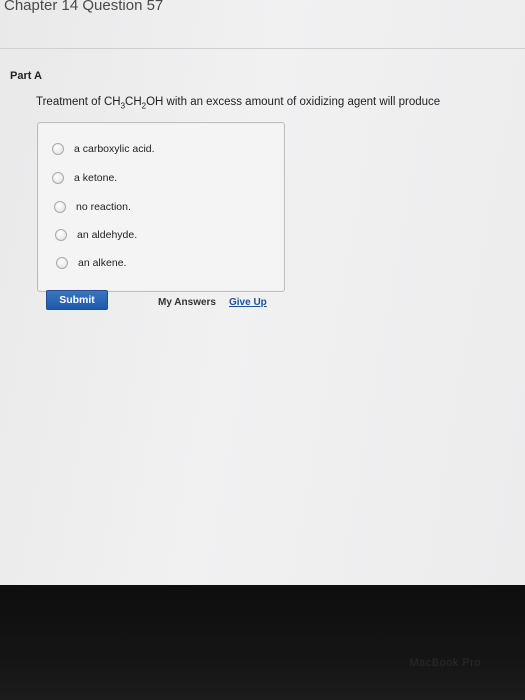  What do you see at coordinates (445, 663) in the screenshot?
I see `bezel-brand-label: MacBook Pro` at bounding box center [445, 663].